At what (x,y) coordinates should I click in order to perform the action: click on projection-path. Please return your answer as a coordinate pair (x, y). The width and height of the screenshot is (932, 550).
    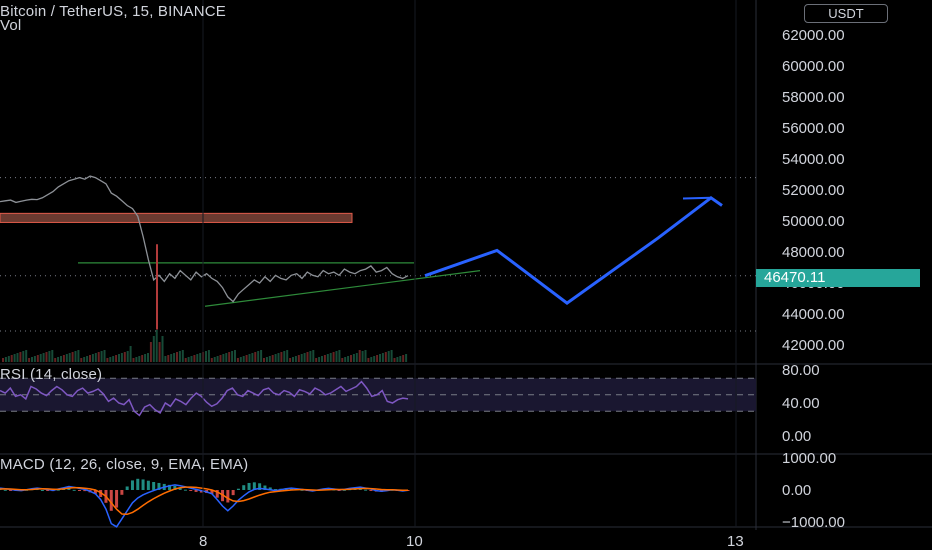
    Looking at the image, I should click on (573, 250).